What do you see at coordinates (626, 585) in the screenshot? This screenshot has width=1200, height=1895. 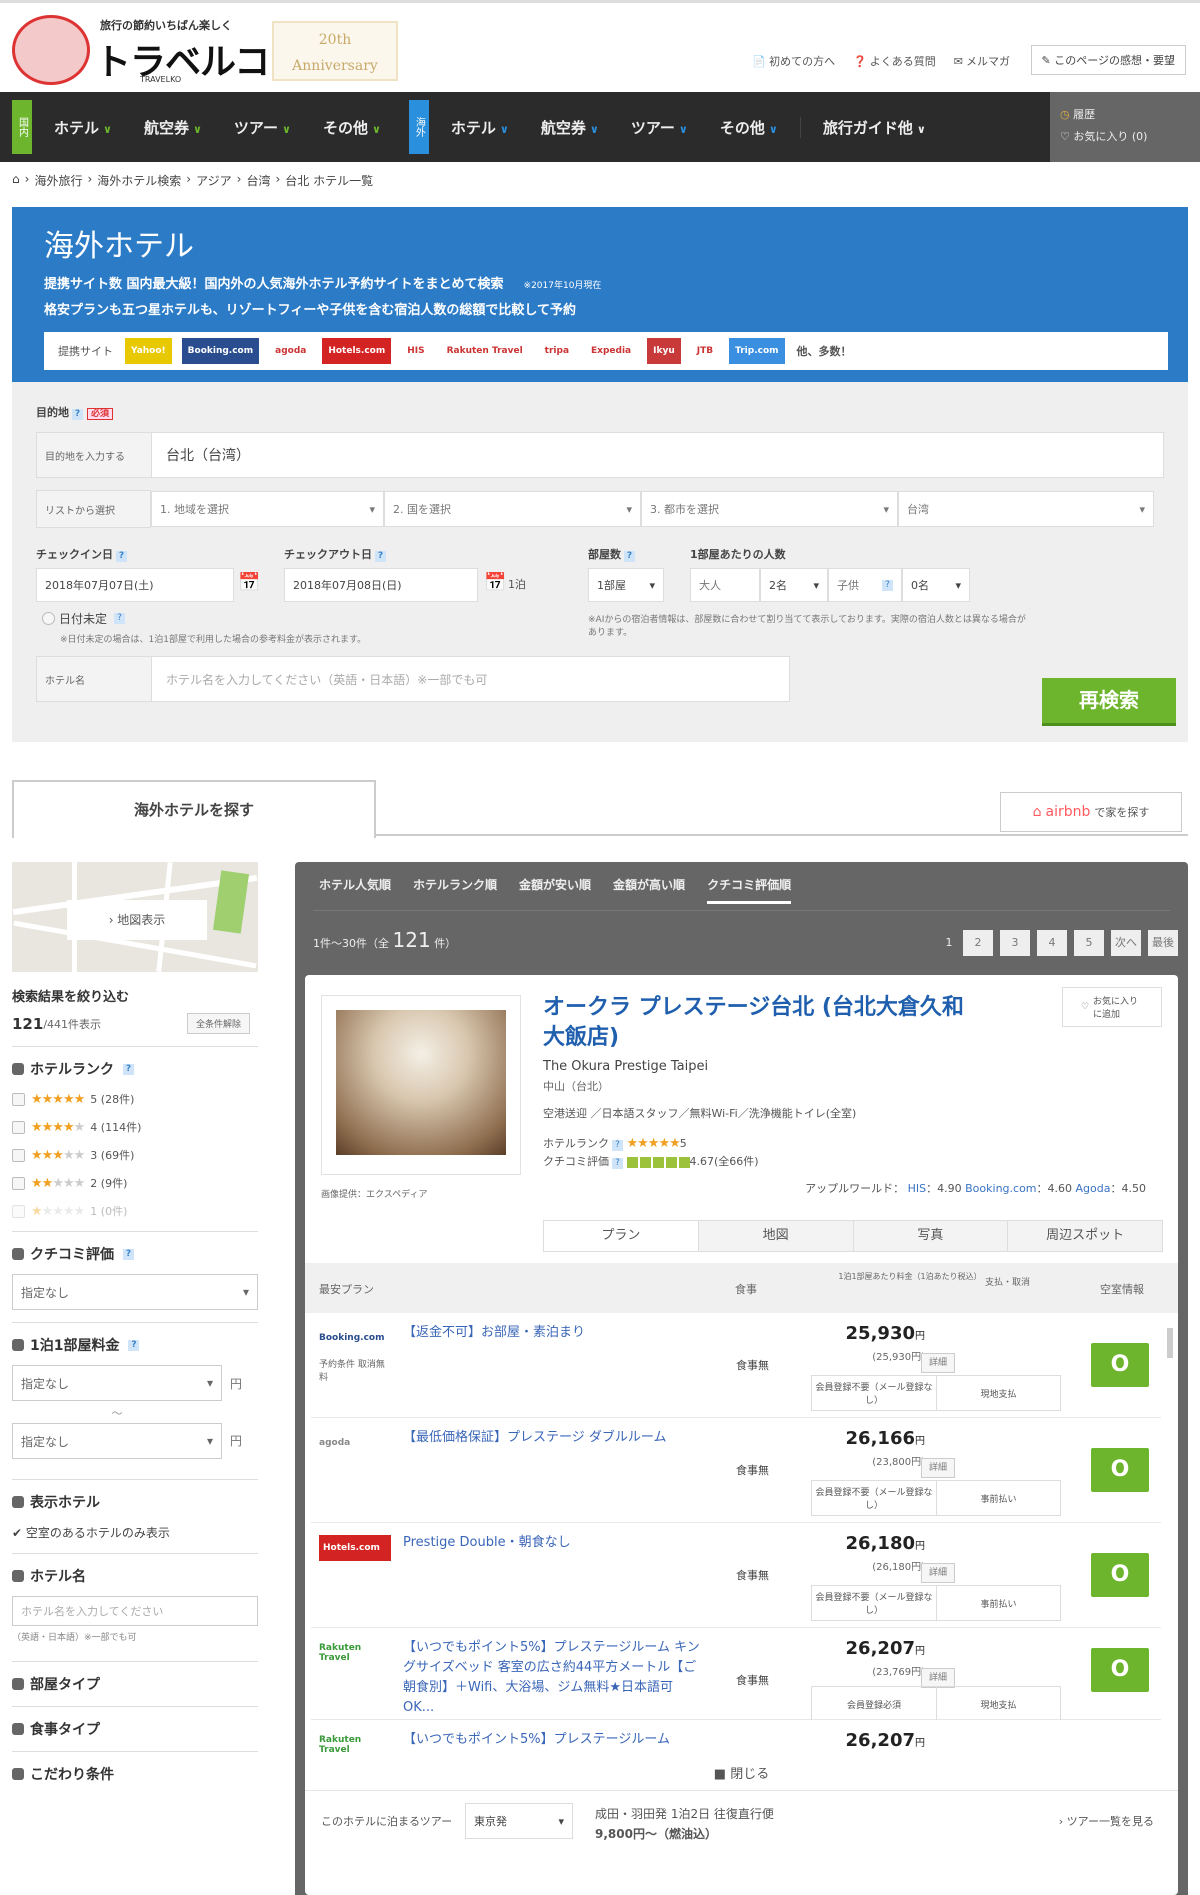 I see `rooms-select: 1部屋 ▾` at bounding box center [626, 585].